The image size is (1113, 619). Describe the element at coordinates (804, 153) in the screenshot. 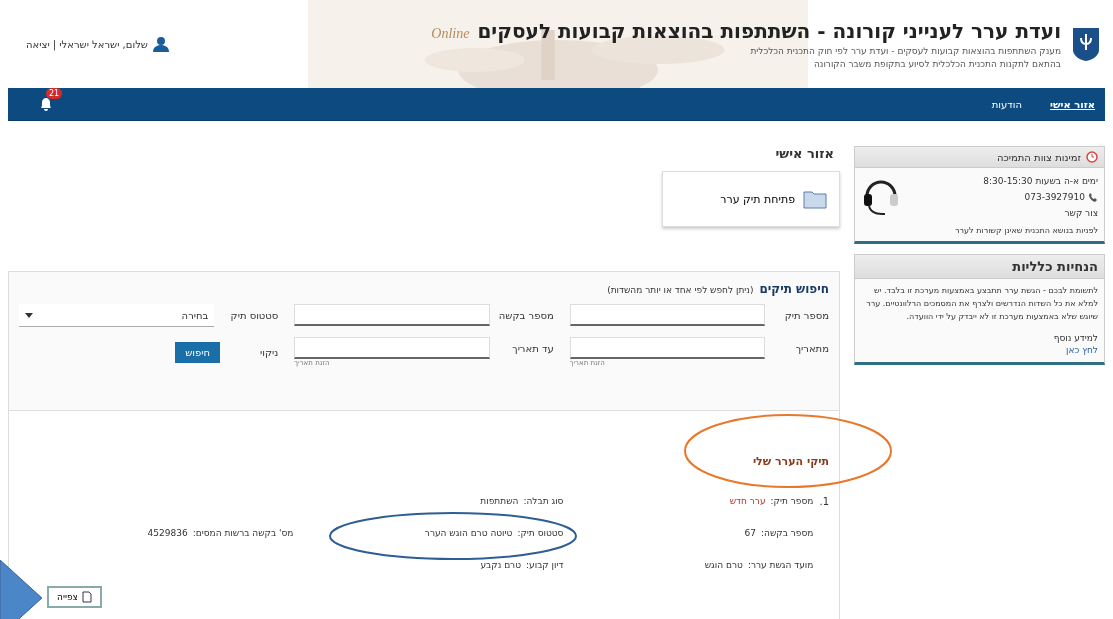

I see `section-title: אזור אישי` at that location.